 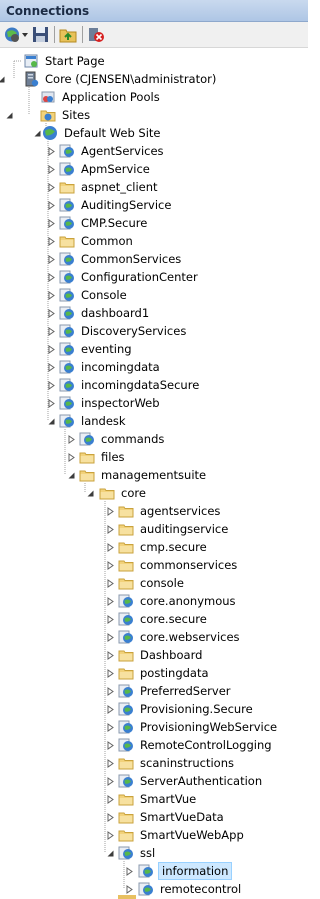 What do you see at coordinates (183, 889) in the screenshot?
I see `tree-node-remotecontrol: remotecontrol` at bounding box center [183, 889].